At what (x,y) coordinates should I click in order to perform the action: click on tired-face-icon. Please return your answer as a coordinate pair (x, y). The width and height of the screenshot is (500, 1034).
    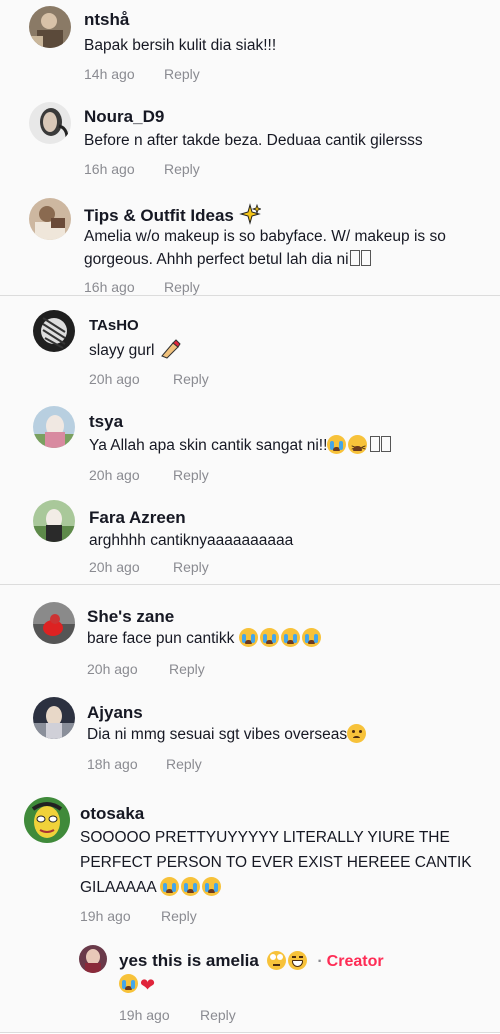
    Looking at the image, I should click on (358, 447).